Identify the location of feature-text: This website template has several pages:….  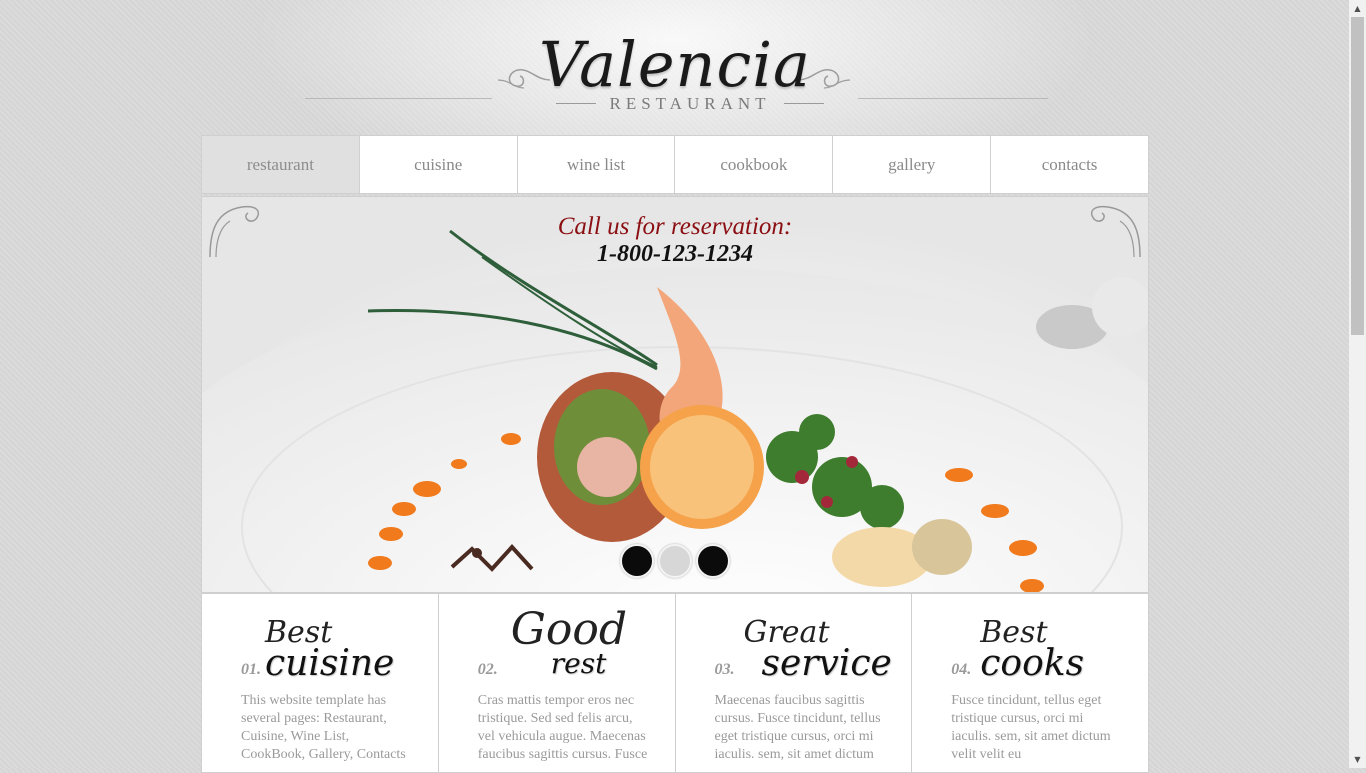
(323, 727).